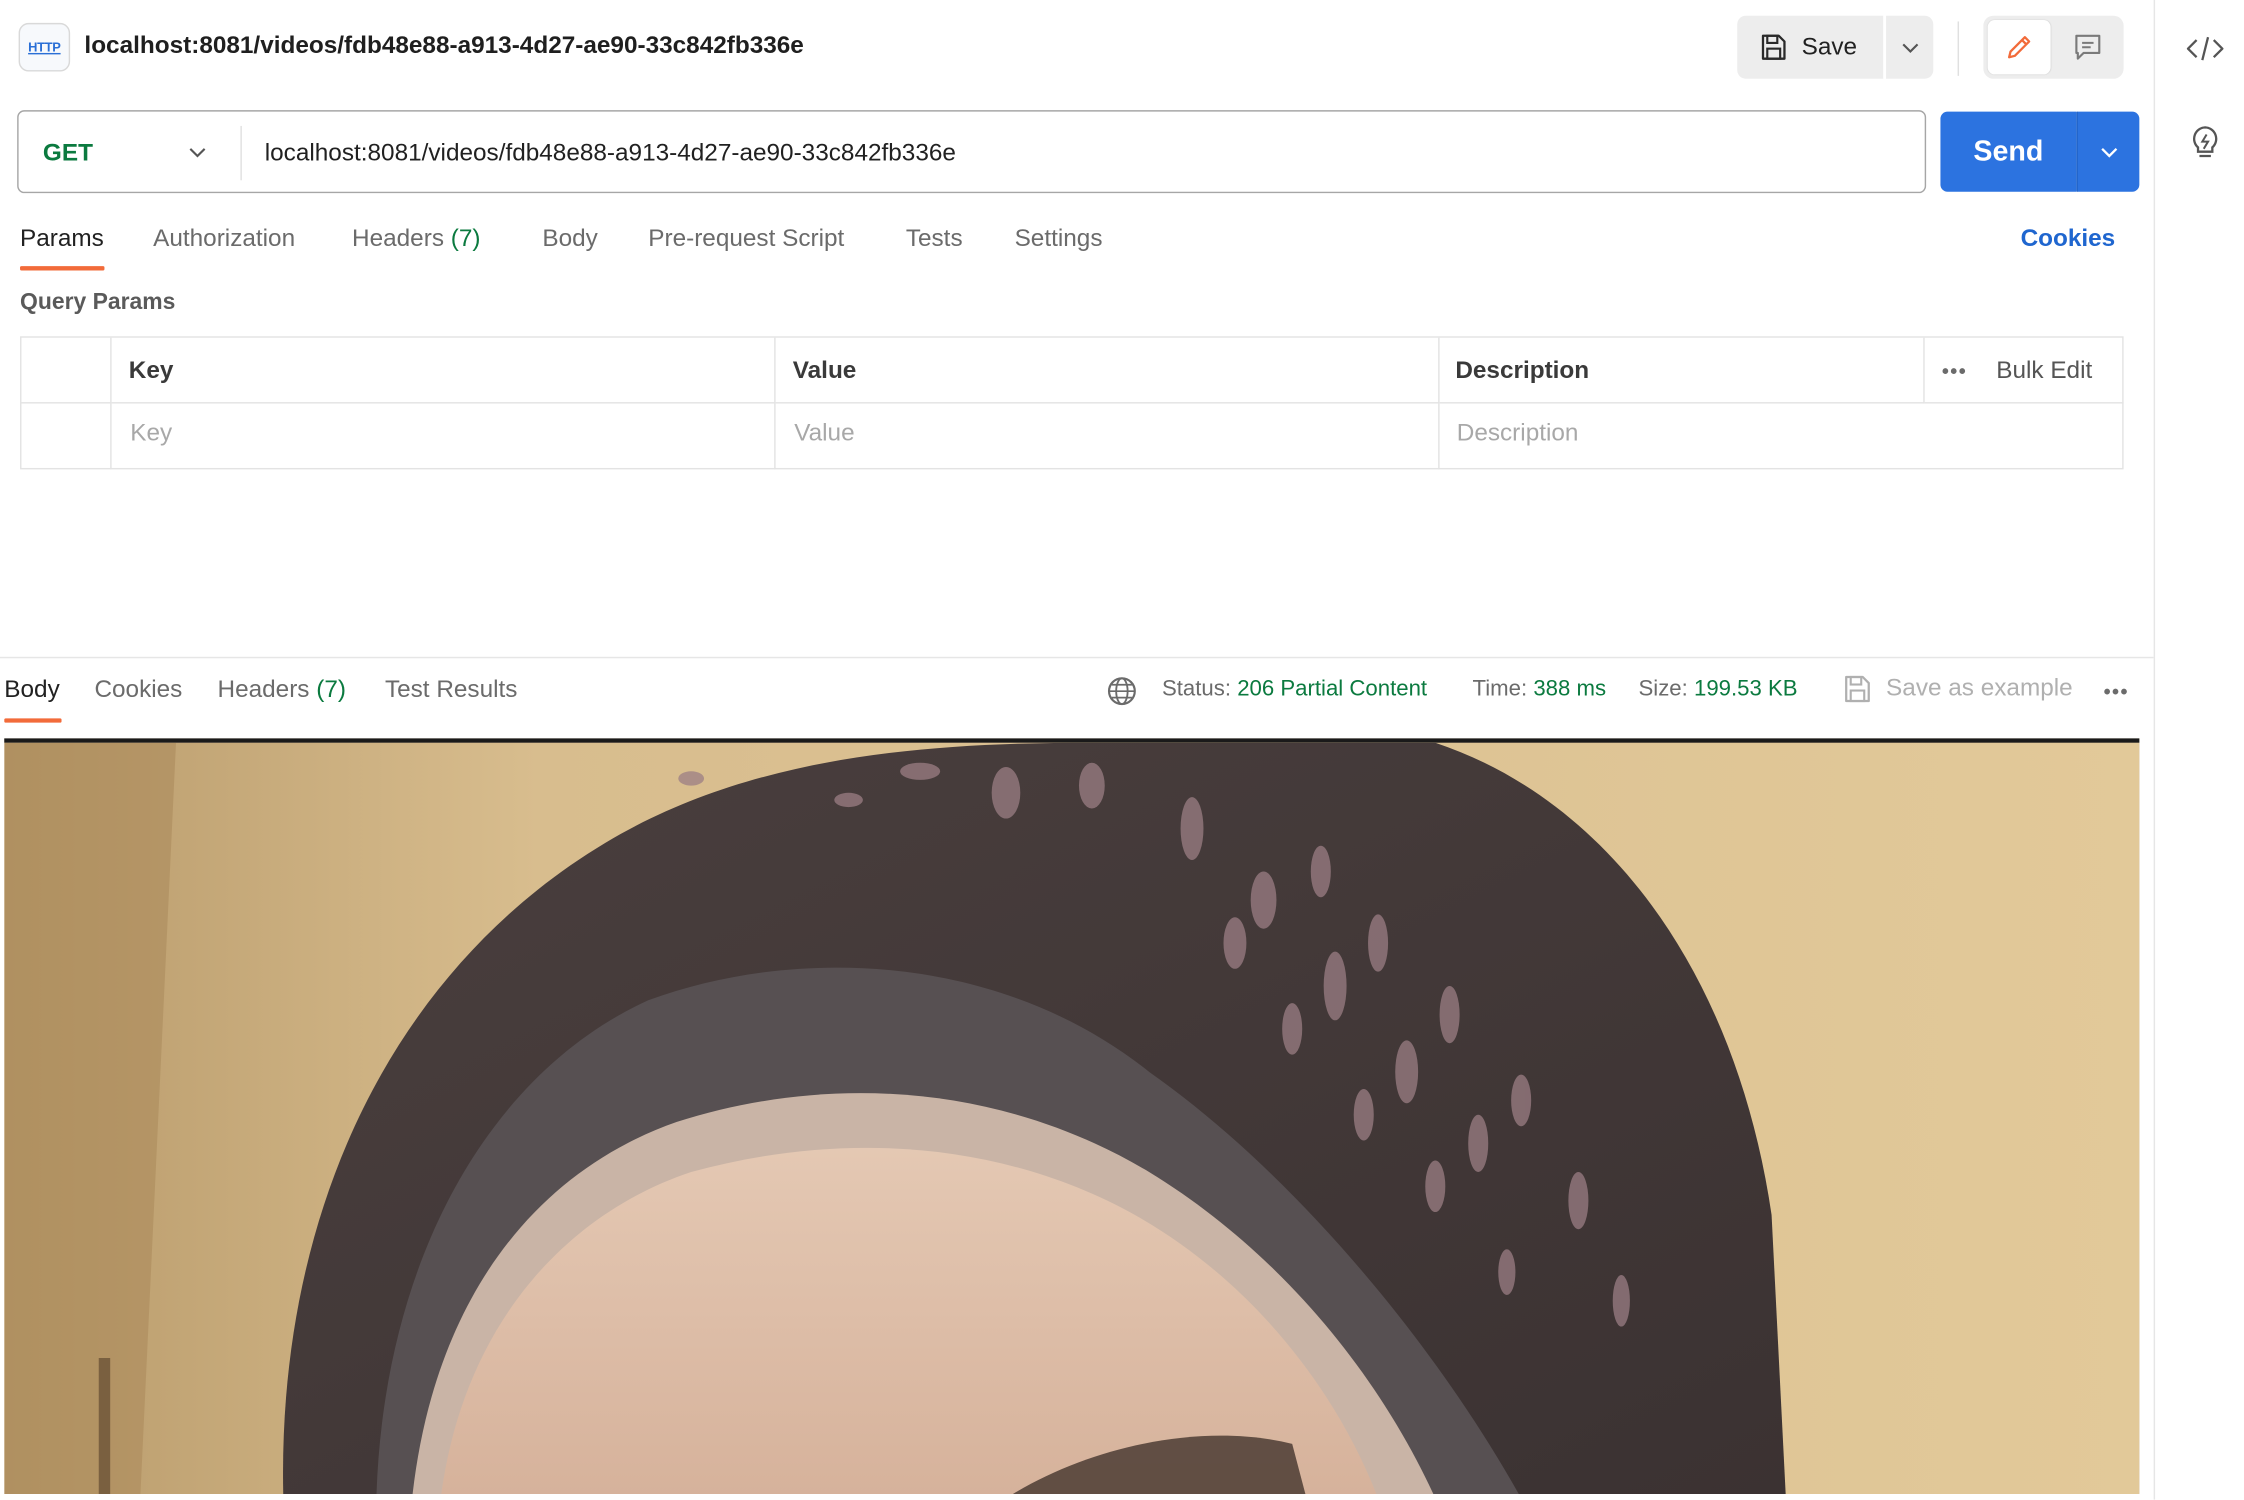 The height and width of the screenshot is (1500, 2244). Describe the element at coordinates (569, 239) in the screenshot. I see `tab-body: Body` at that location.